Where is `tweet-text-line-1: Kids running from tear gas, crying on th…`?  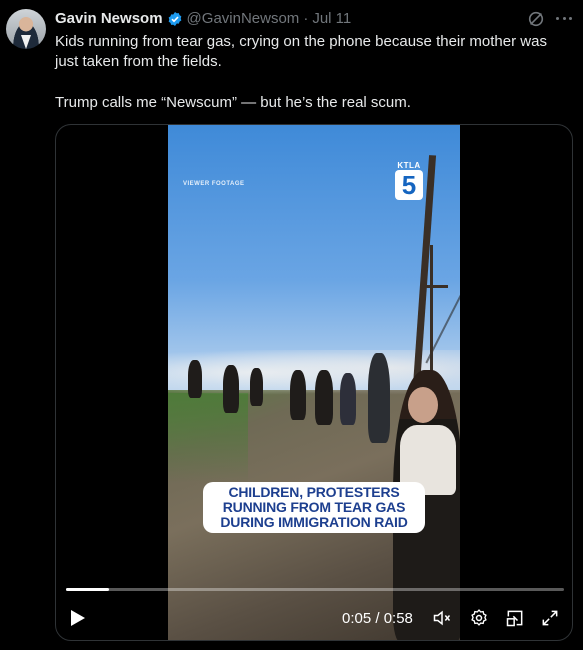 tweet-text-line-1: Kids running from tear gas, crying on th… is located at coordinates (301, 51).